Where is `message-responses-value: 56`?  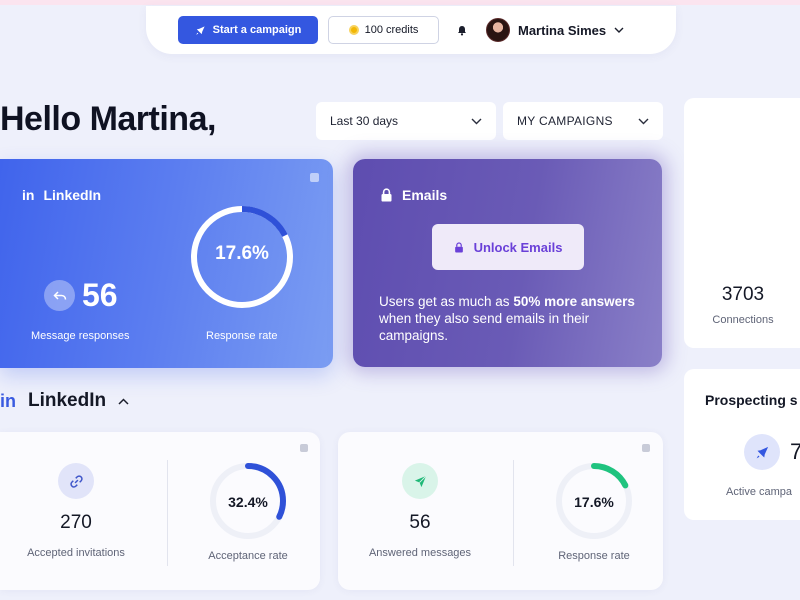 message-responses-value: 56 is located at coordinates (100, 295).